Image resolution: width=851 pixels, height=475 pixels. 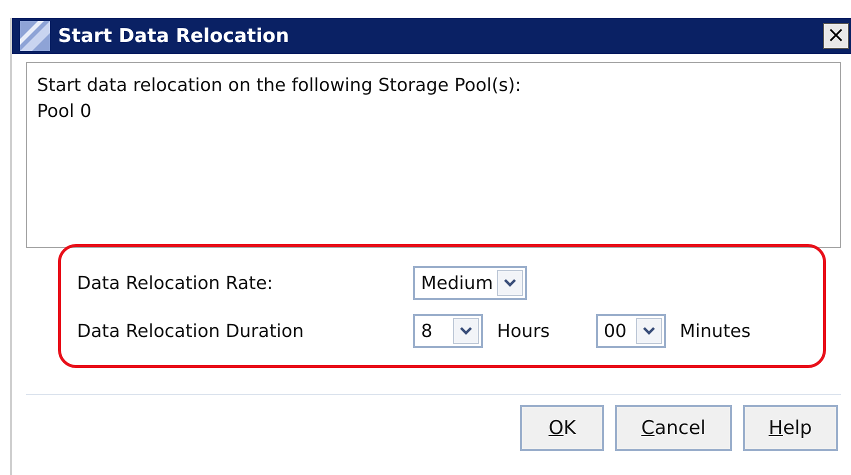 What do you see at coordinates (35, 36) in the screenshot?
I see `app-icon` at bounding box center [35, 36].